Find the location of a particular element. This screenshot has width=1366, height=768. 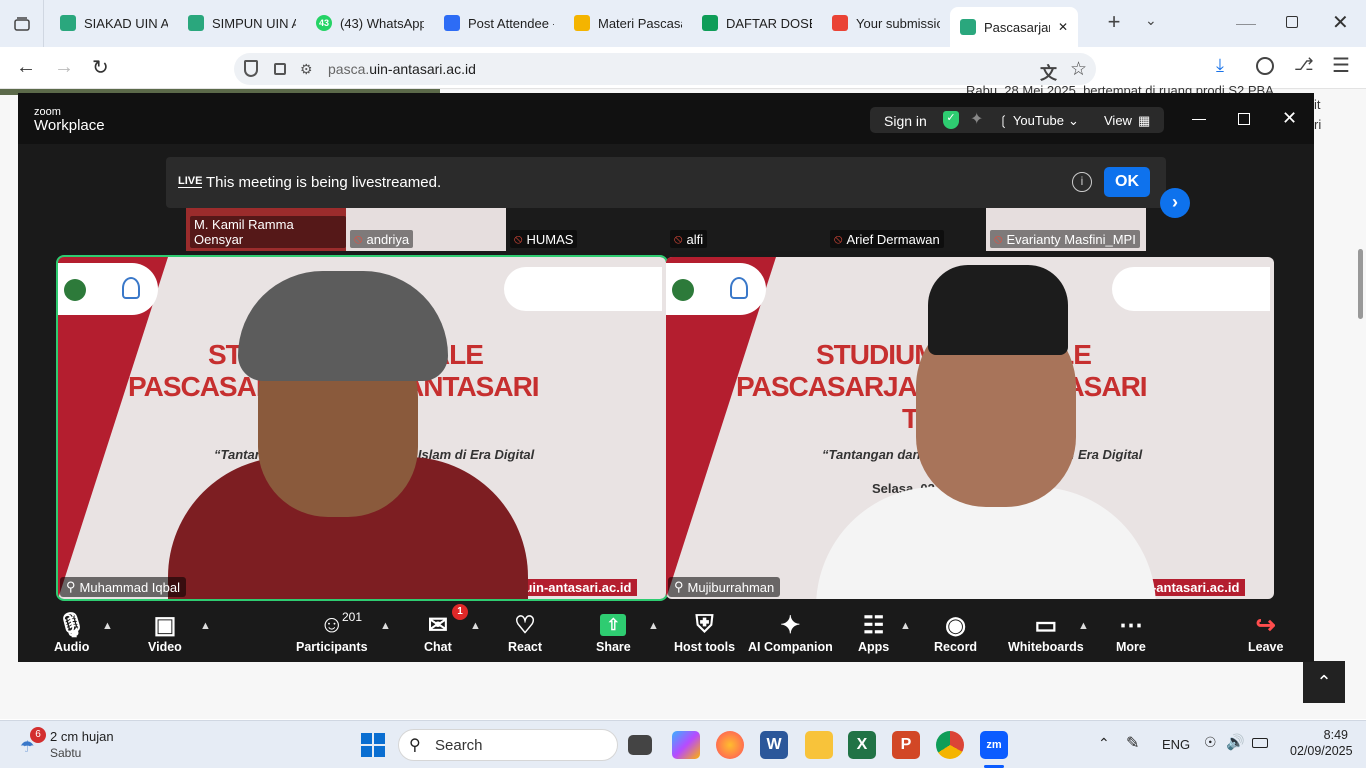

clock: 8:49 02/09/2025 is located at coordinates (1321, 743).